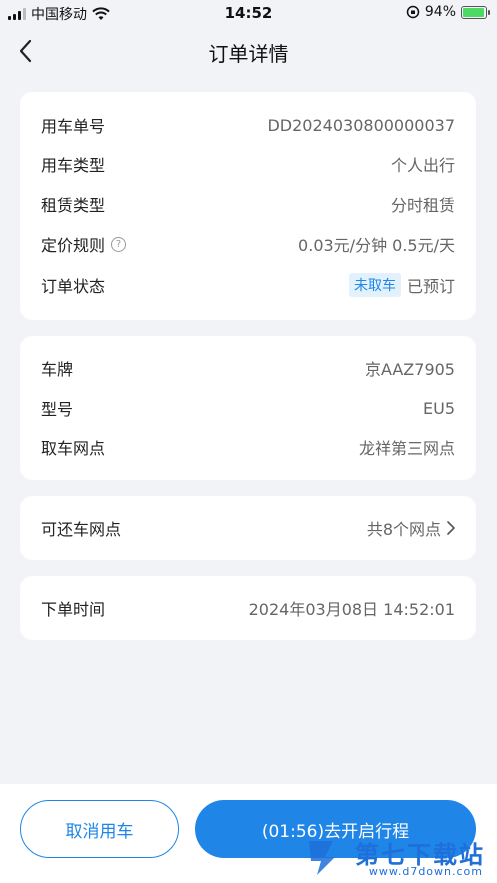 The image size is (497, 883). What do you see at coordinates (248, 244) in the screenshot?
I see `pricing-row: 定价规则 ? 0.03元/分钟 0.5元/天` at bounding box center [248, 244].